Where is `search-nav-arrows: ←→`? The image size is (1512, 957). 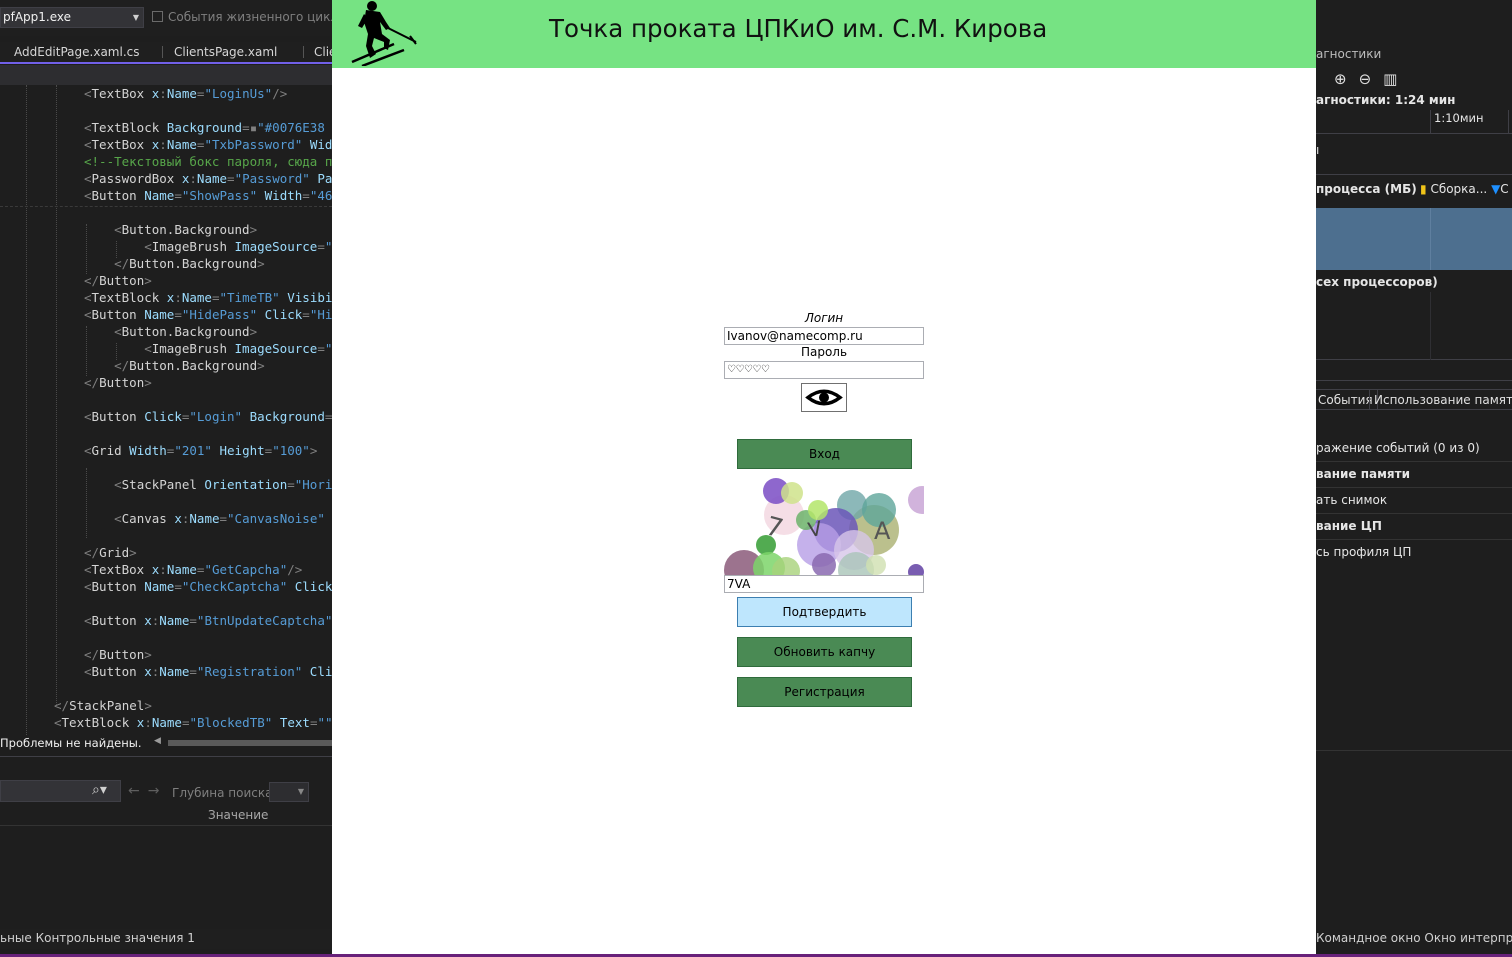
search-nav-arrows: ←→ is located at coordinates (147, 791).